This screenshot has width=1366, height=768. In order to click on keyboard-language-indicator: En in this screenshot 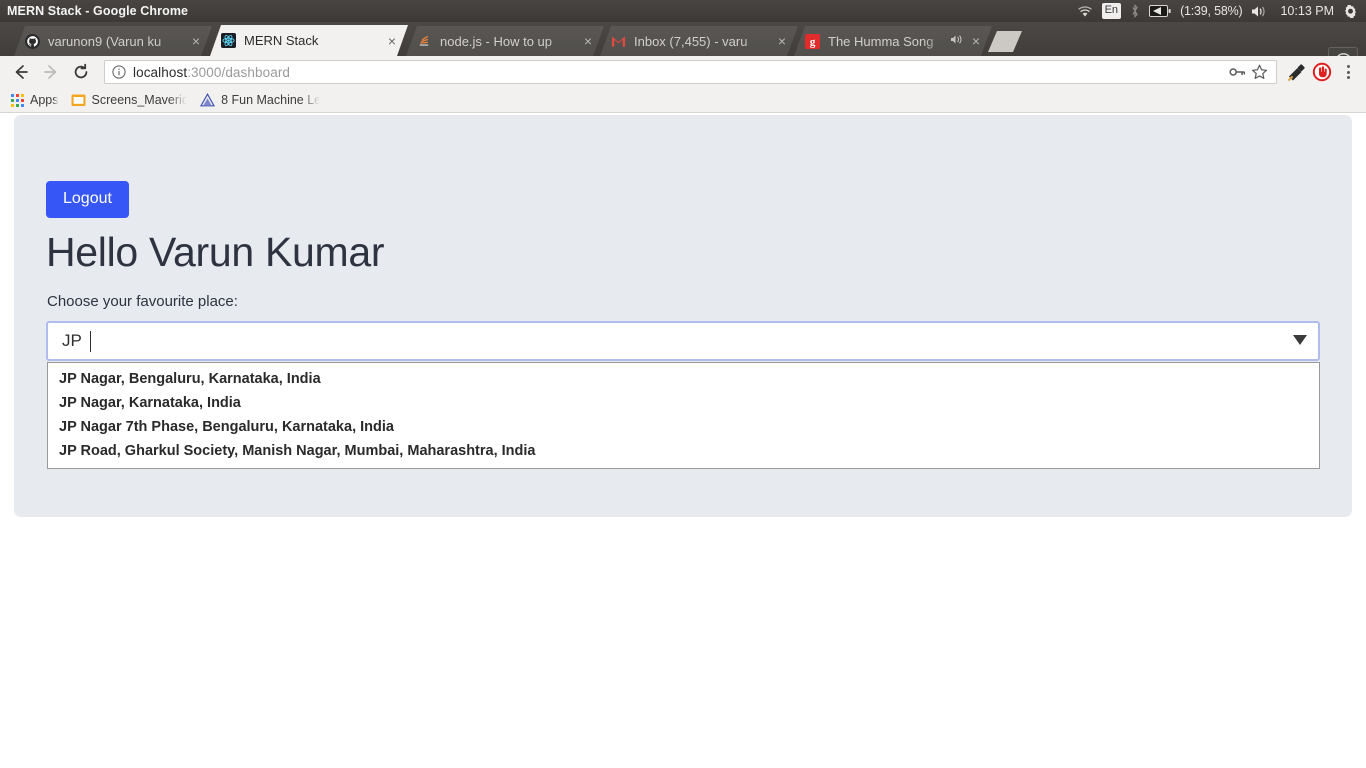, I will do `click(1111, 11)`.